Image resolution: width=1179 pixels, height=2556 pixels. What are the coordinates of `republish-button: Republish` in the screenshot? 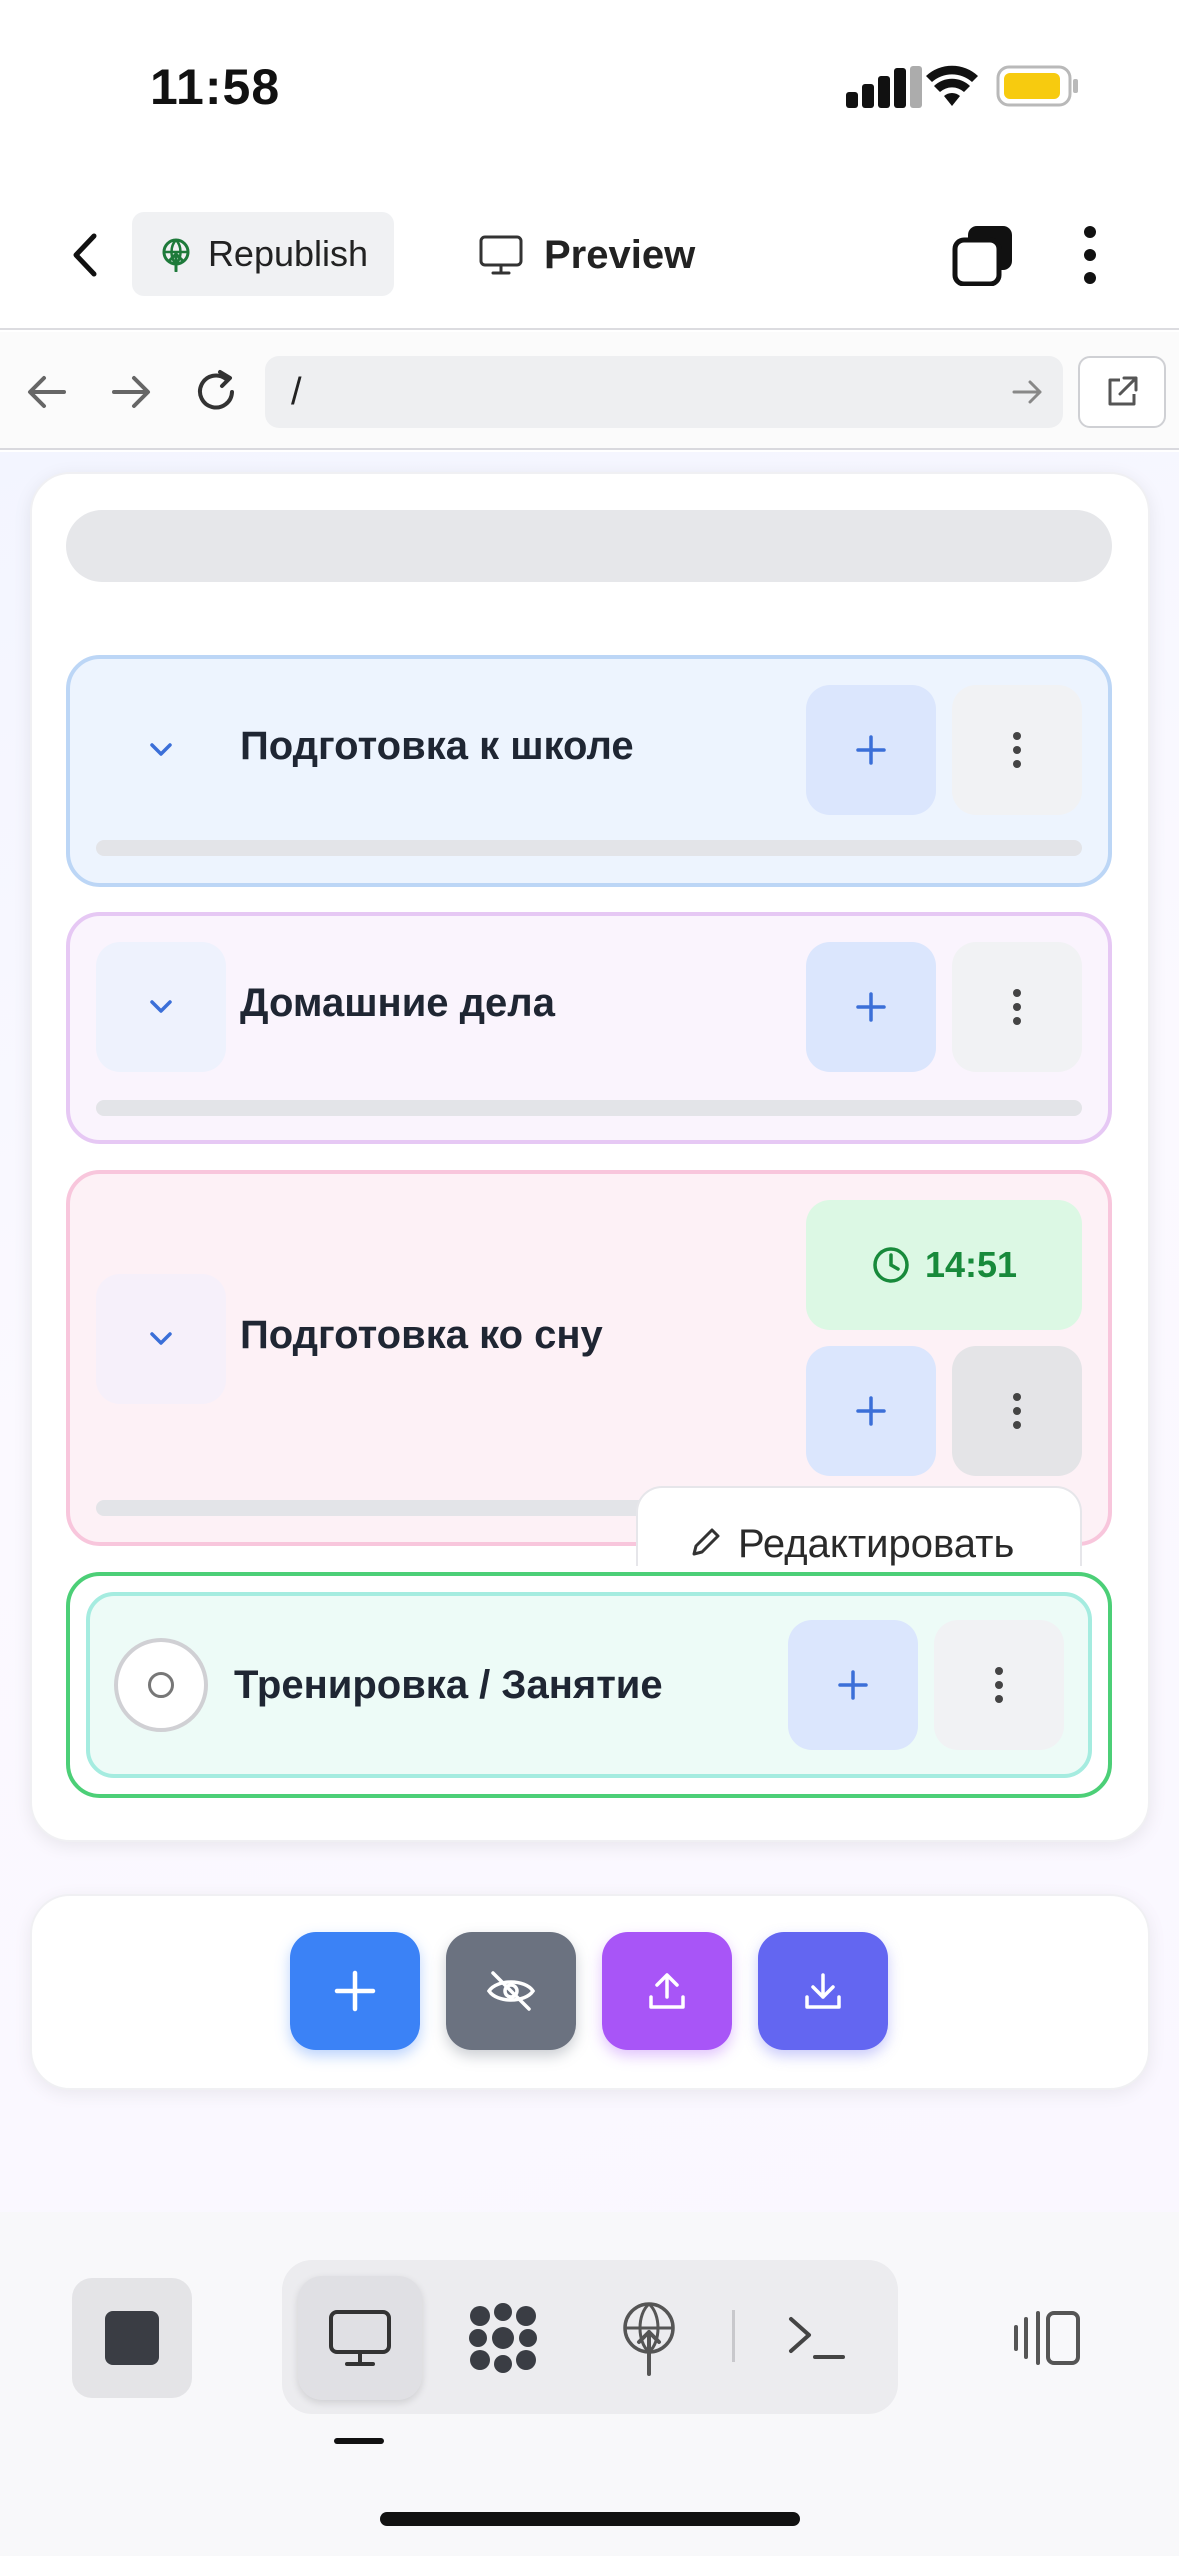 It's located at (263, 254).